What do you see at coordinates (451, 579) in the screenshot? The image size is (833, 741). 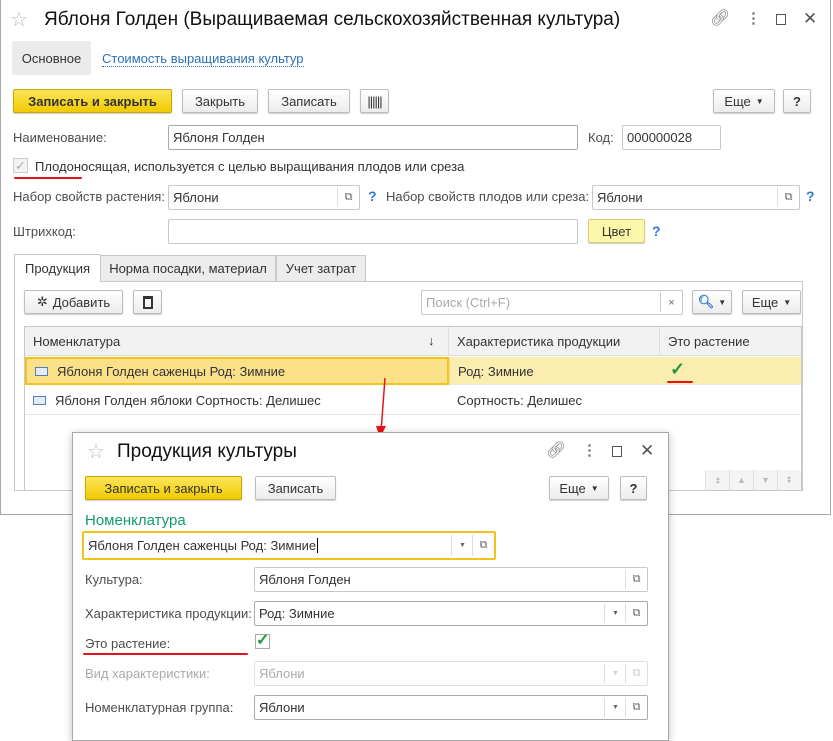 I see `culture-input: Яблоня Голден ⧉` at bounding box center [451, 579].